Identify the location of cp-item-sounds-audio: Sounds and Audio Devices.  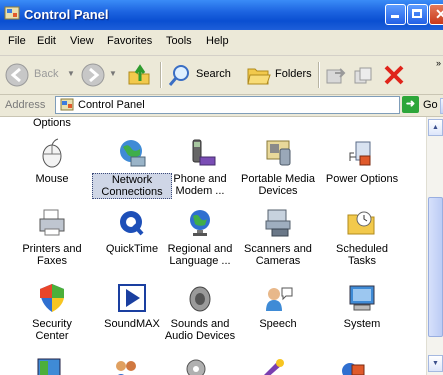
(200, 312).